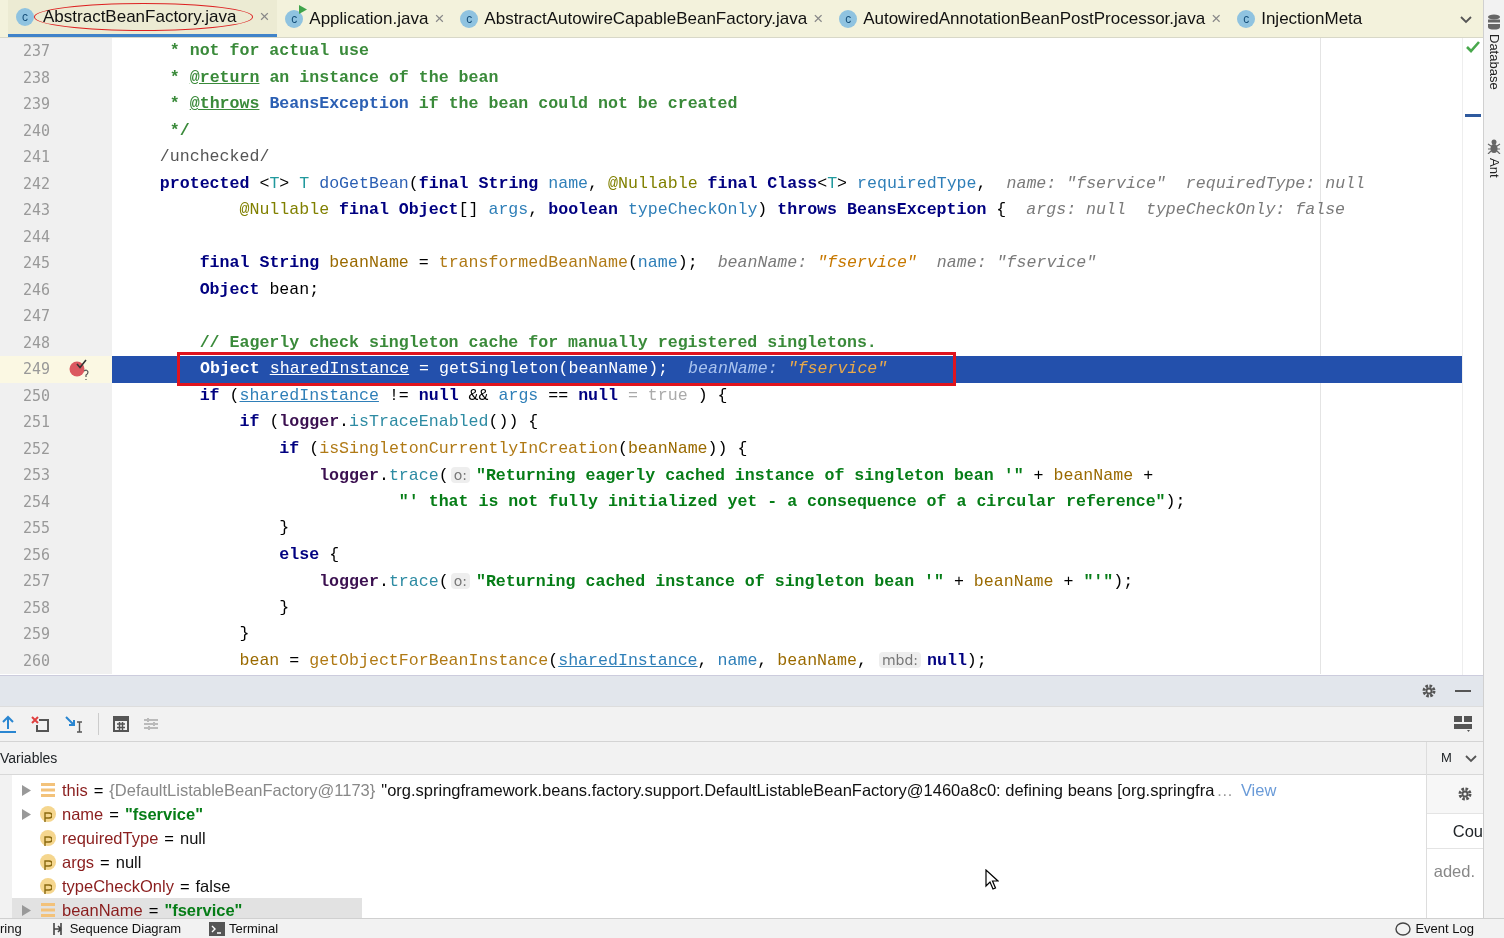 This screenshot has width=1504, height=938. Describe the element at coordinates (259, 289) in the screenshot. I see `code-line: Object bean;` at that location.